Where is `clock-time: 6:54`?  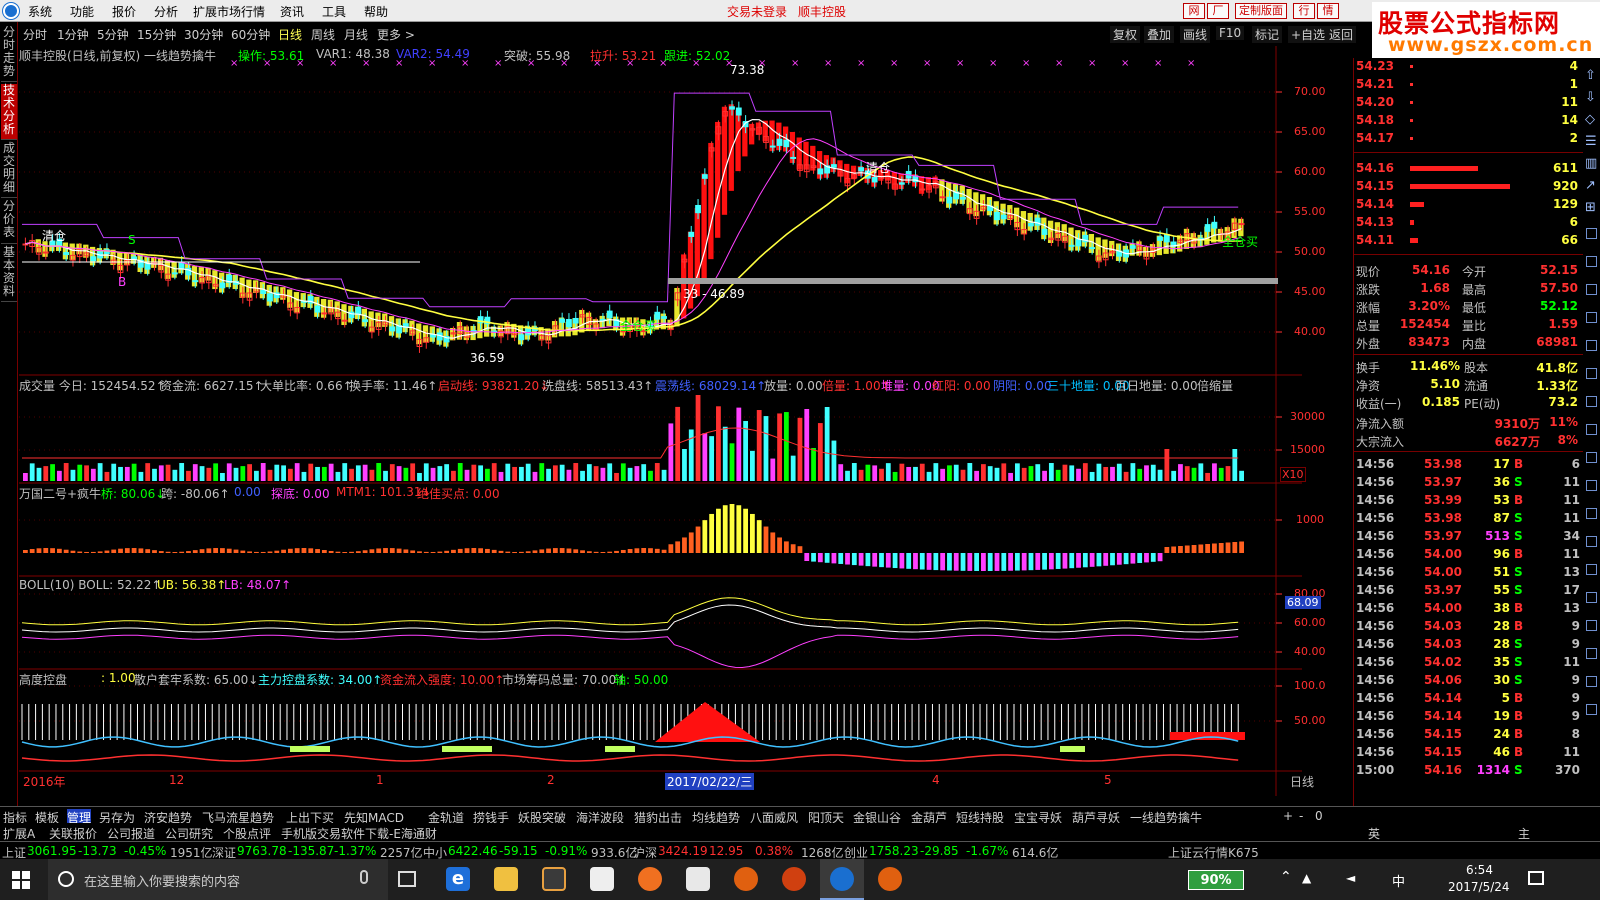 clock-time: 6:54 is located at coordinates (1479, 870).